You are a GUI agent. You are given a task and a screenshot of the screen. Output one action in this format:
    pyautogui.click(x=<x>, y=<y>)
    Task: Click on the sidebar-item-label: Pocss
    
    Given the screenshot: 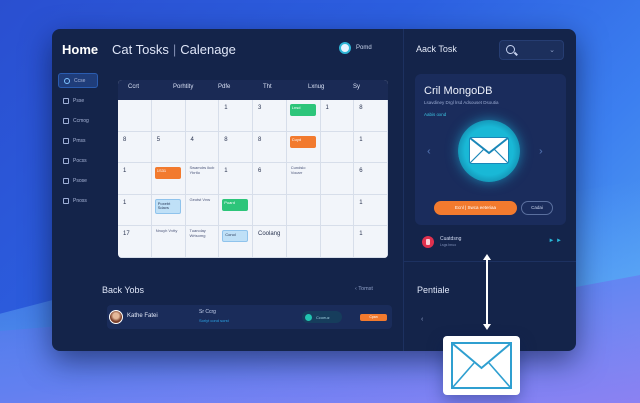 What is the action you would take?
    pyautogui.click(x=80, y=160)
    